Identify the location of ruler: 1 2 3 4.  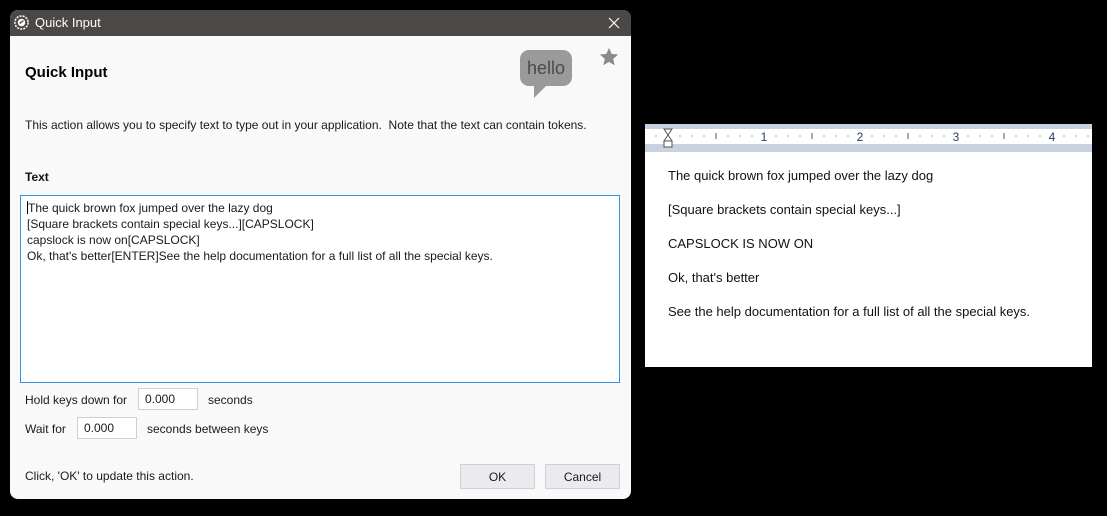
(868, 138).